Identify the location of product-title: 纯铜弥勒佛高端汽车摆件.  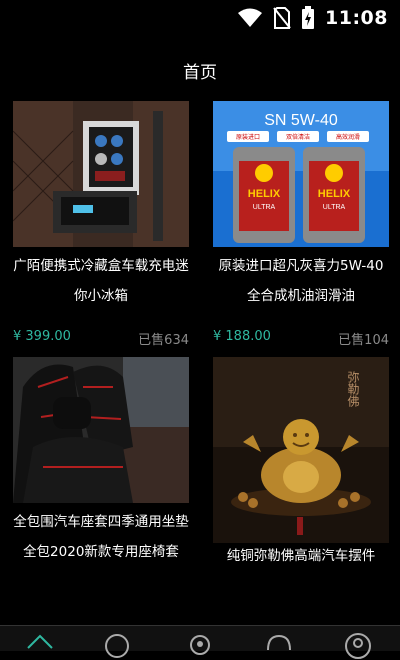
(301, 556).